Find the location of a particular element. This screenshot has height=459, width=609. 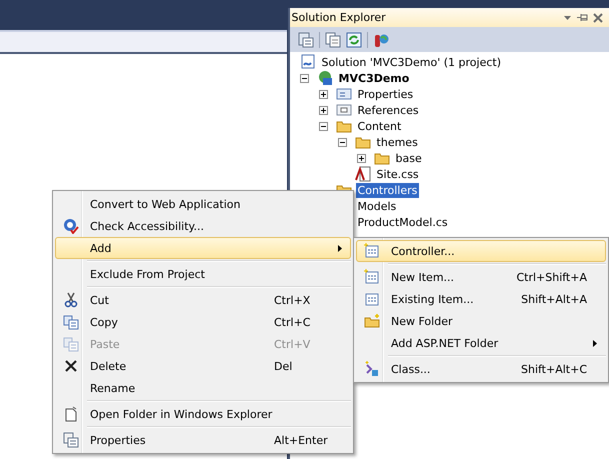

tree-item: Models is located at coordinates (377, 206).